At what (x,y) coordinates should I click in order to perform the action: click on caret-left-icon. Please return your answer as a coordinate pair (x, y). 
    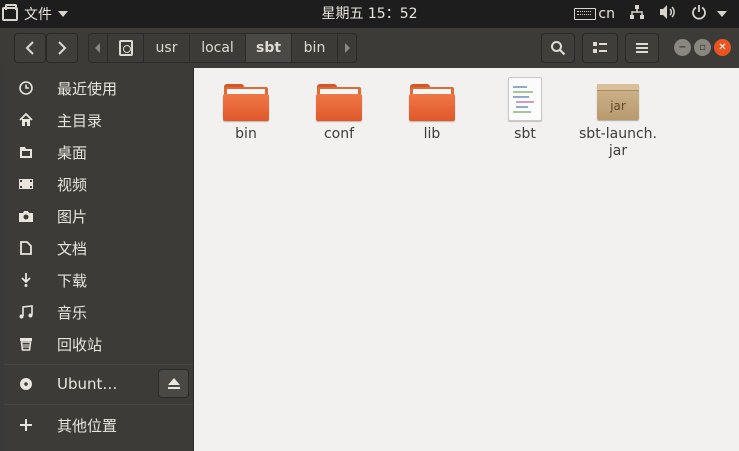
    Looking at the image, I should click on (97, 48).